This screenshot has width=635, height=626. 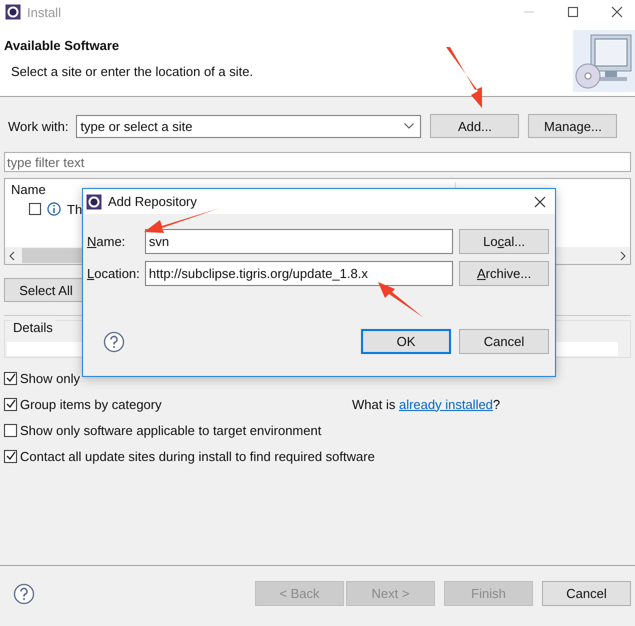 I want to click on scroll-left-icon, so click(x=12, y=255).